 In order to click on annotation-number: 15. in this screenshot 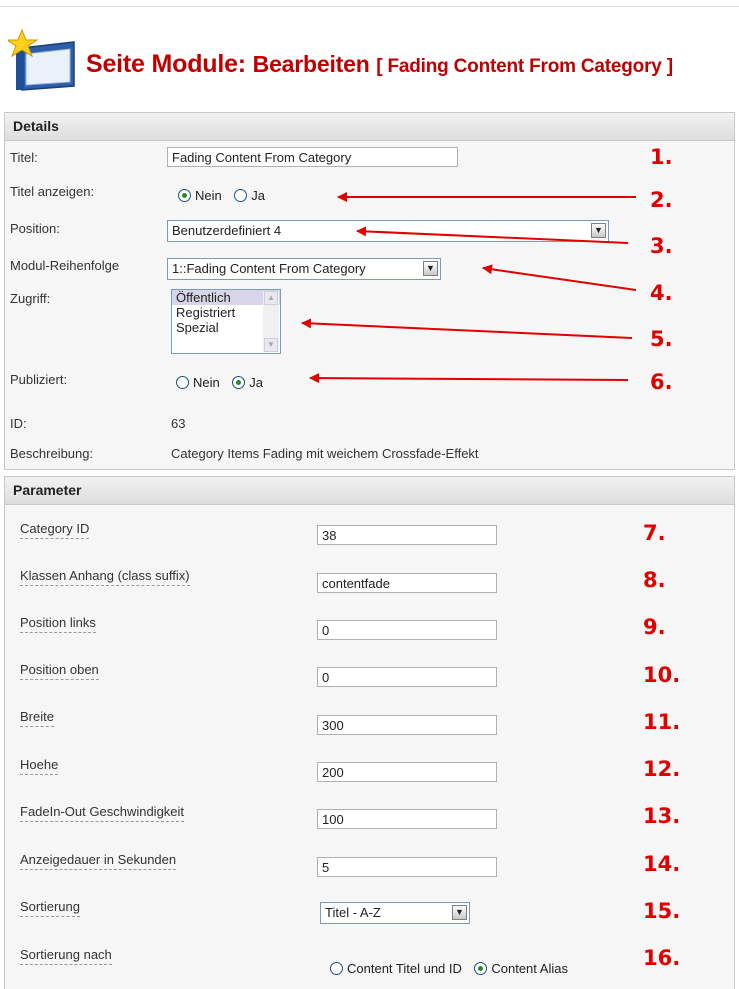, I will do `click(662, 911)`.